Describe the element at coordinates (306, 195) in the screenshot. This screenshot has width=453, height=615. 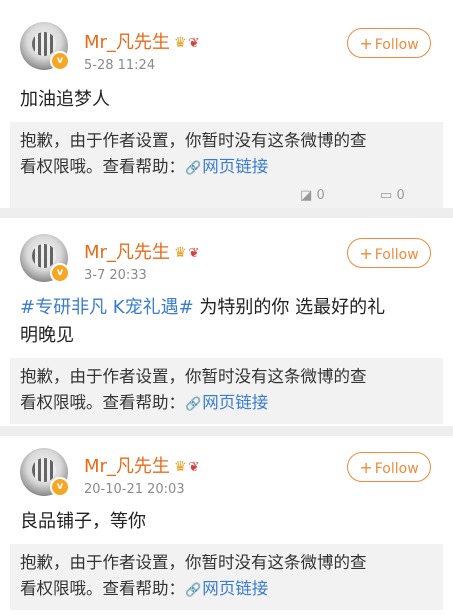
I see `repost-icon: ◪` at that location.